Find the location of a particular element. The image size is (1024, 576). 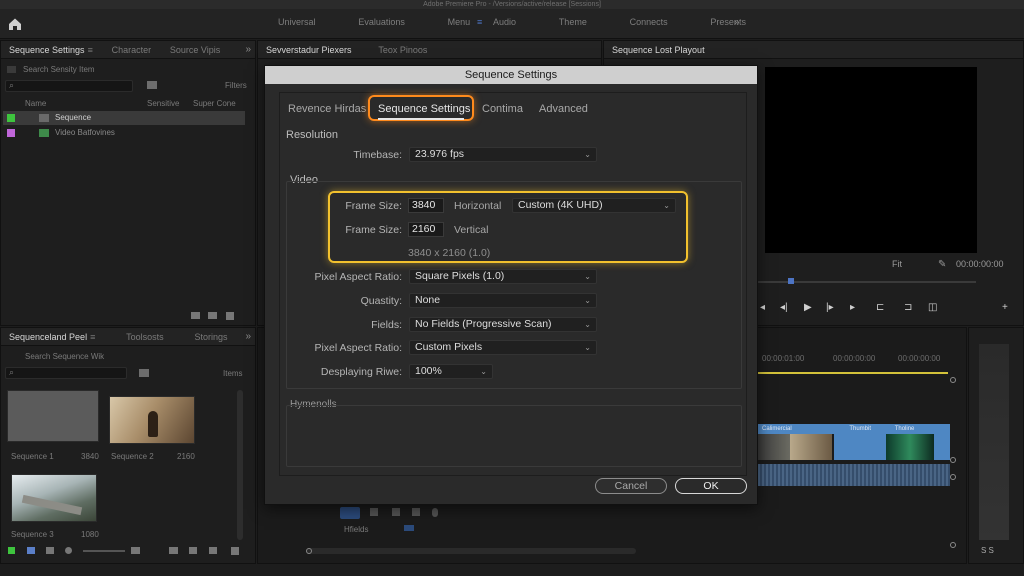

timeline-horizontal-scrollbar is located at coordinates (471, 551).